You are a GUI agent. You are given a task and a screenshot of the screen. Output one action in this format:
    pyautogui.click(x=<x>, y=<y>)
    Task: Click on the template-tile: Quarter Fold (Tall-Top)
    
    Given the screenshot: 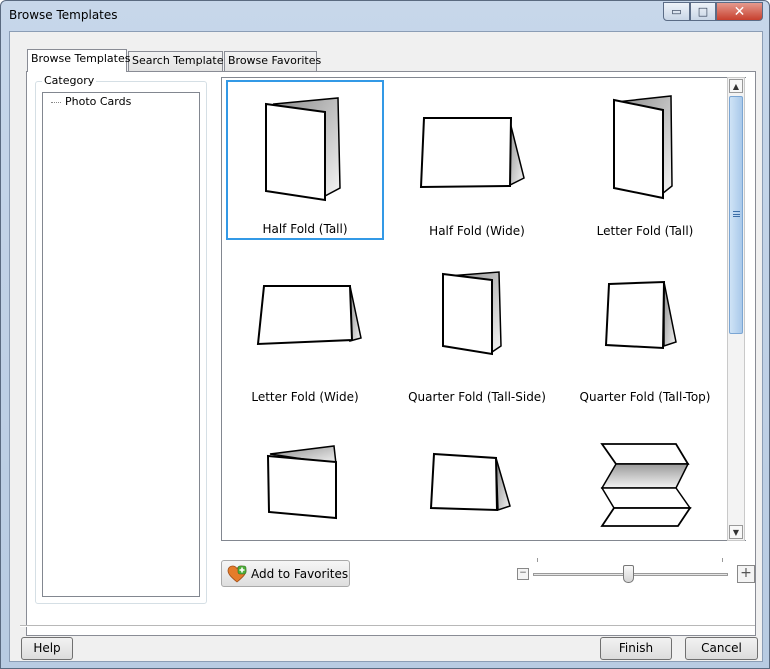 What is the action you would take?
    pyautogui.click(x=645, y=326)
    